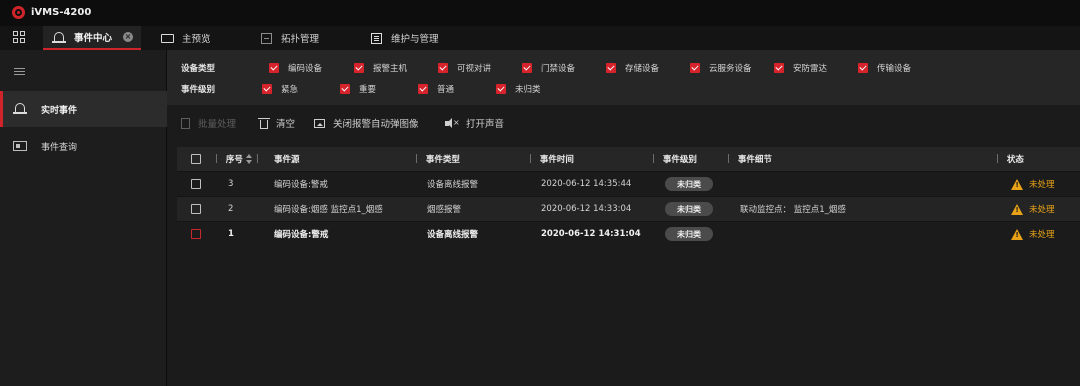 The image size is (1080, 386). What do you see at coordinates (754, 160) in the screenshot?
I see `header-label: 事件细节` at bounding box center [754, 160].